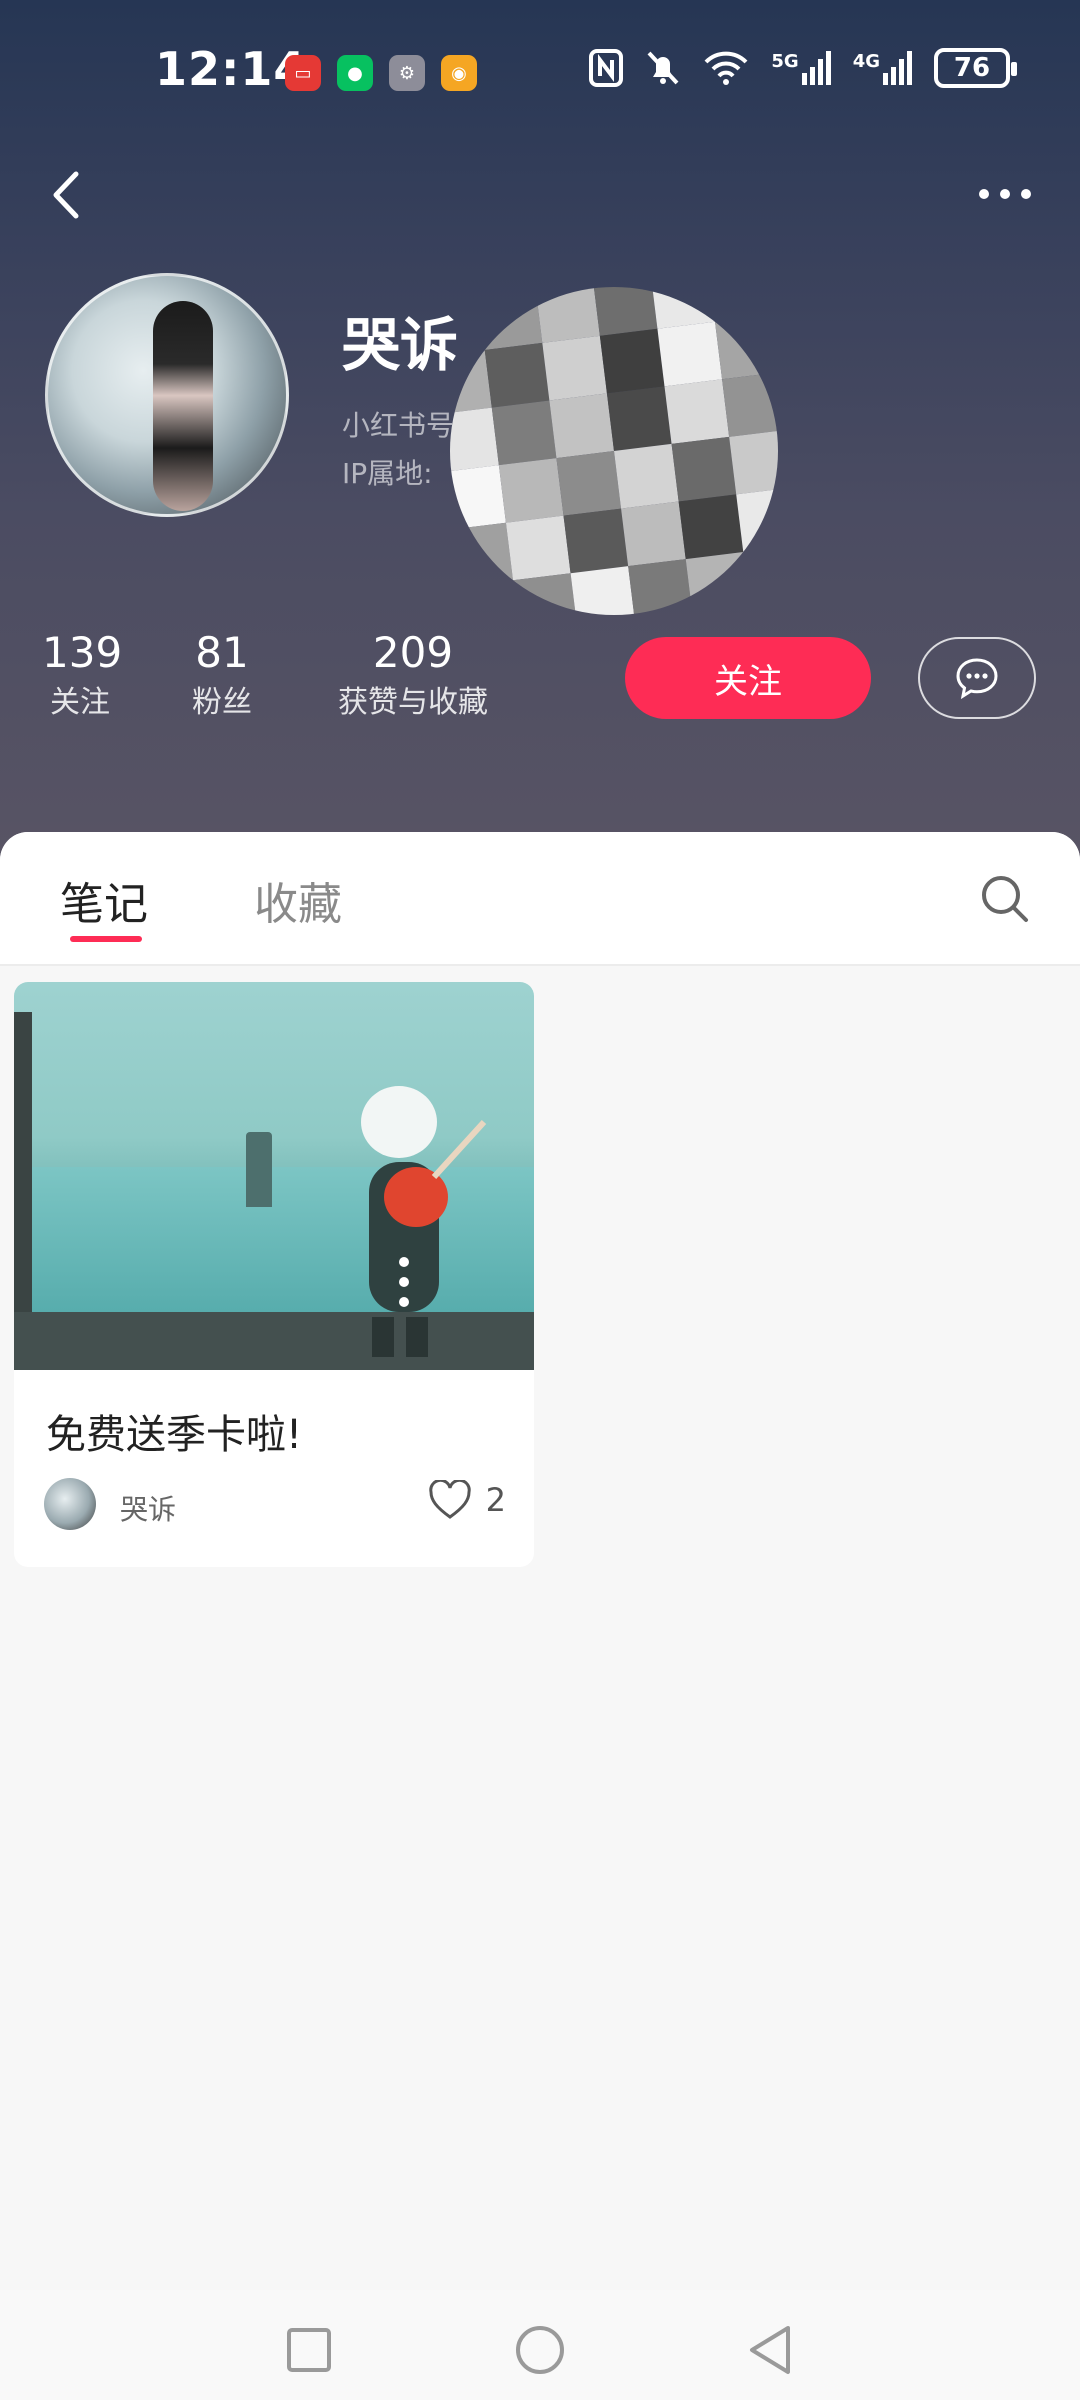  I want to click on follow-button: 关注, so click(748, 678).